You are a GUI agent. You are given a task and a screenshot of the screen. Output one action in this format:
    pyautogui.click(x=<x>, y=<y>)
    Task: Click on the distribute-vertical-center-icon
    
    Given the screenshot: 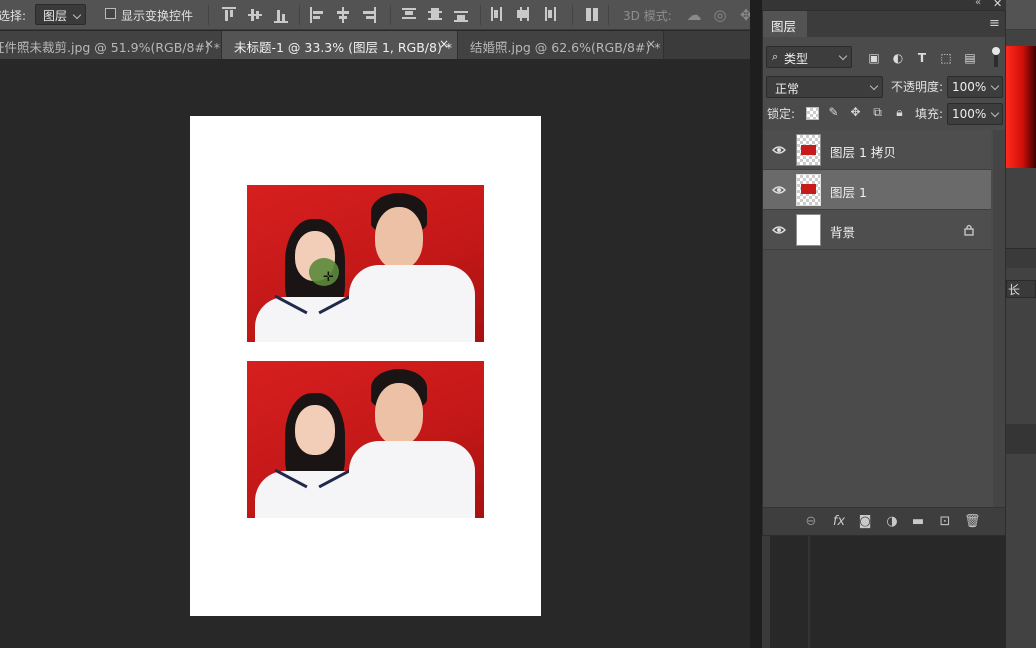 What is the action you would take?
    pyautogui.click(x=435, y=15)
    